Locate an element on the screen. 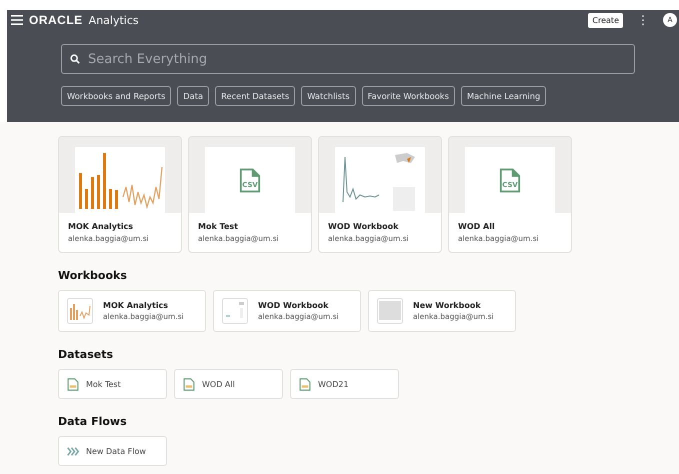  filter-chip: Favorite Workbooks is located at coordinates (408, 96).